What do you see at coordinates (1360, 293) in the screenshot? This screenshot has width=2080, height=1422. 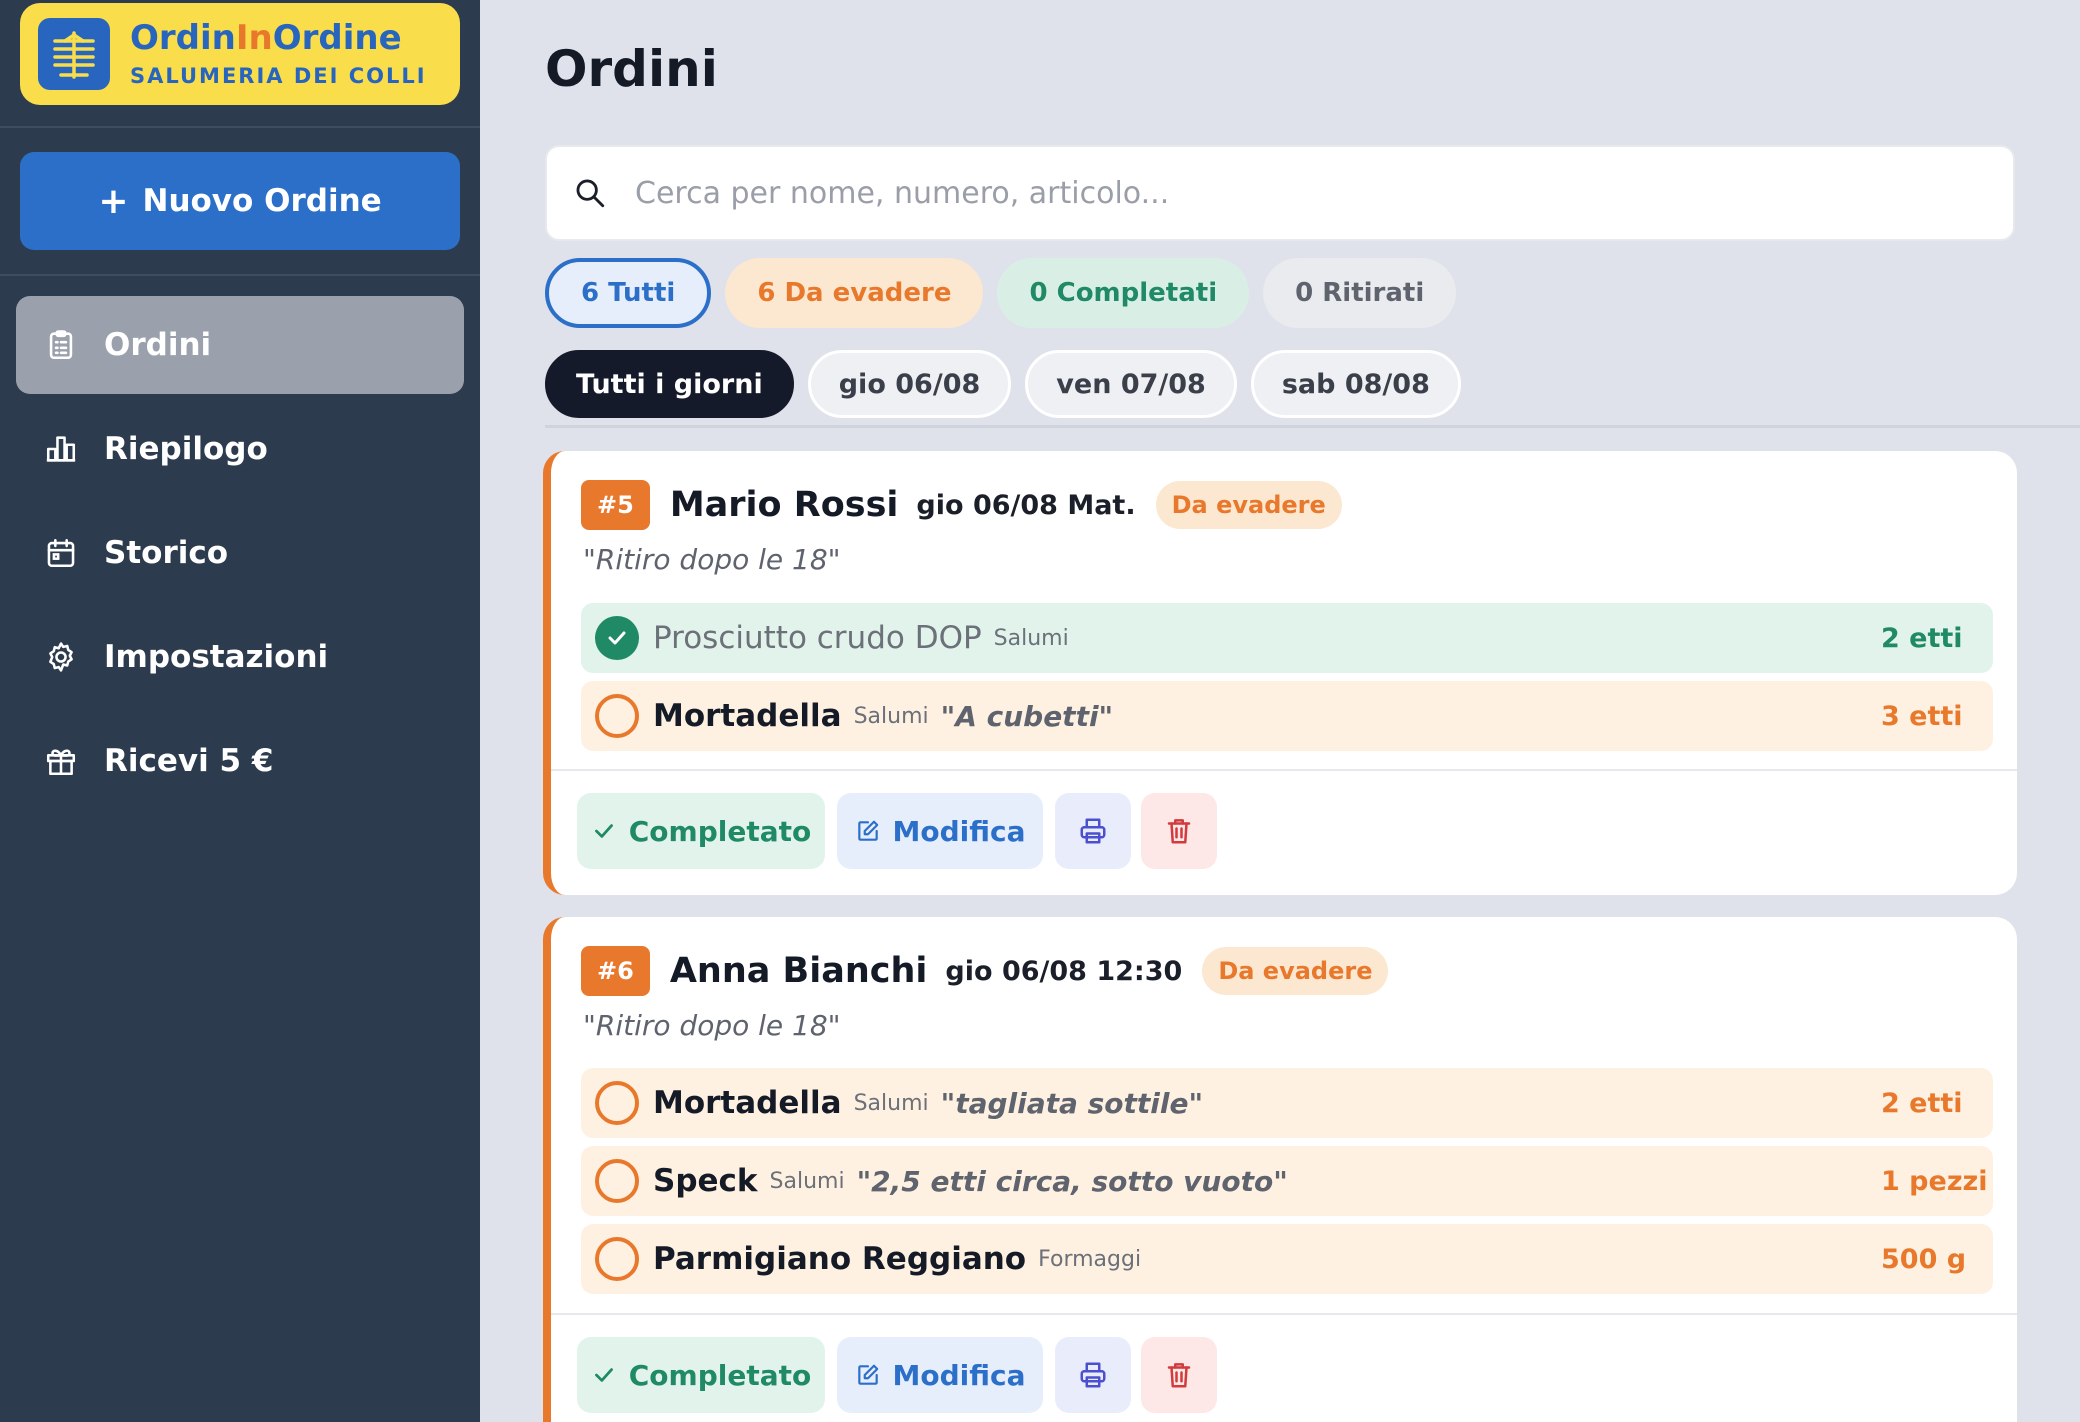 I see `filter-ritirati: 0 Ritirati` at bounding box center [1360, 293].